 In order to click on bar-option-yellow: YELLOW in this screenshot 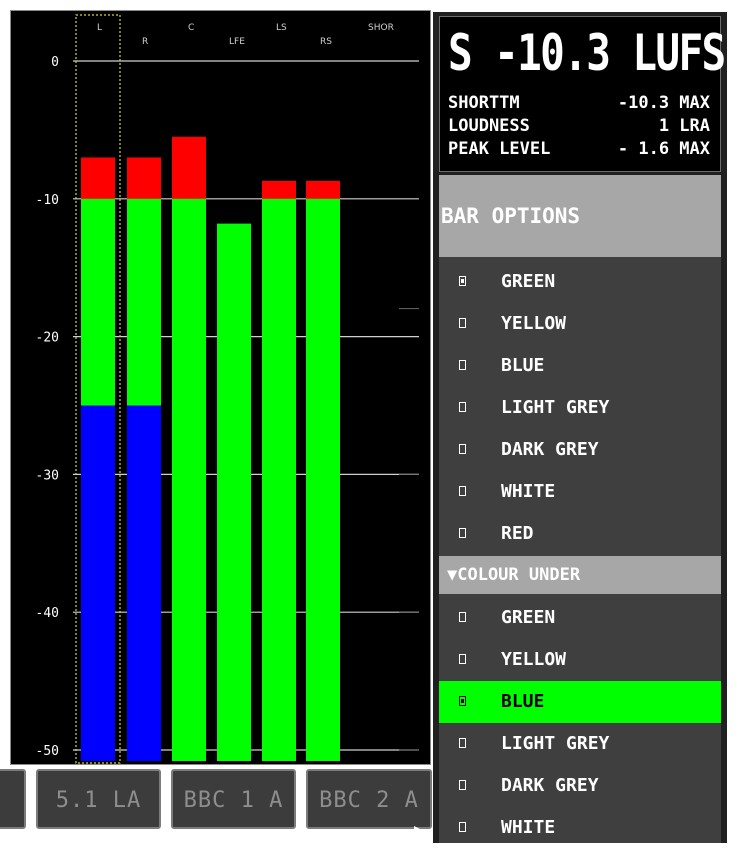, I will do `click(580, 324)`.